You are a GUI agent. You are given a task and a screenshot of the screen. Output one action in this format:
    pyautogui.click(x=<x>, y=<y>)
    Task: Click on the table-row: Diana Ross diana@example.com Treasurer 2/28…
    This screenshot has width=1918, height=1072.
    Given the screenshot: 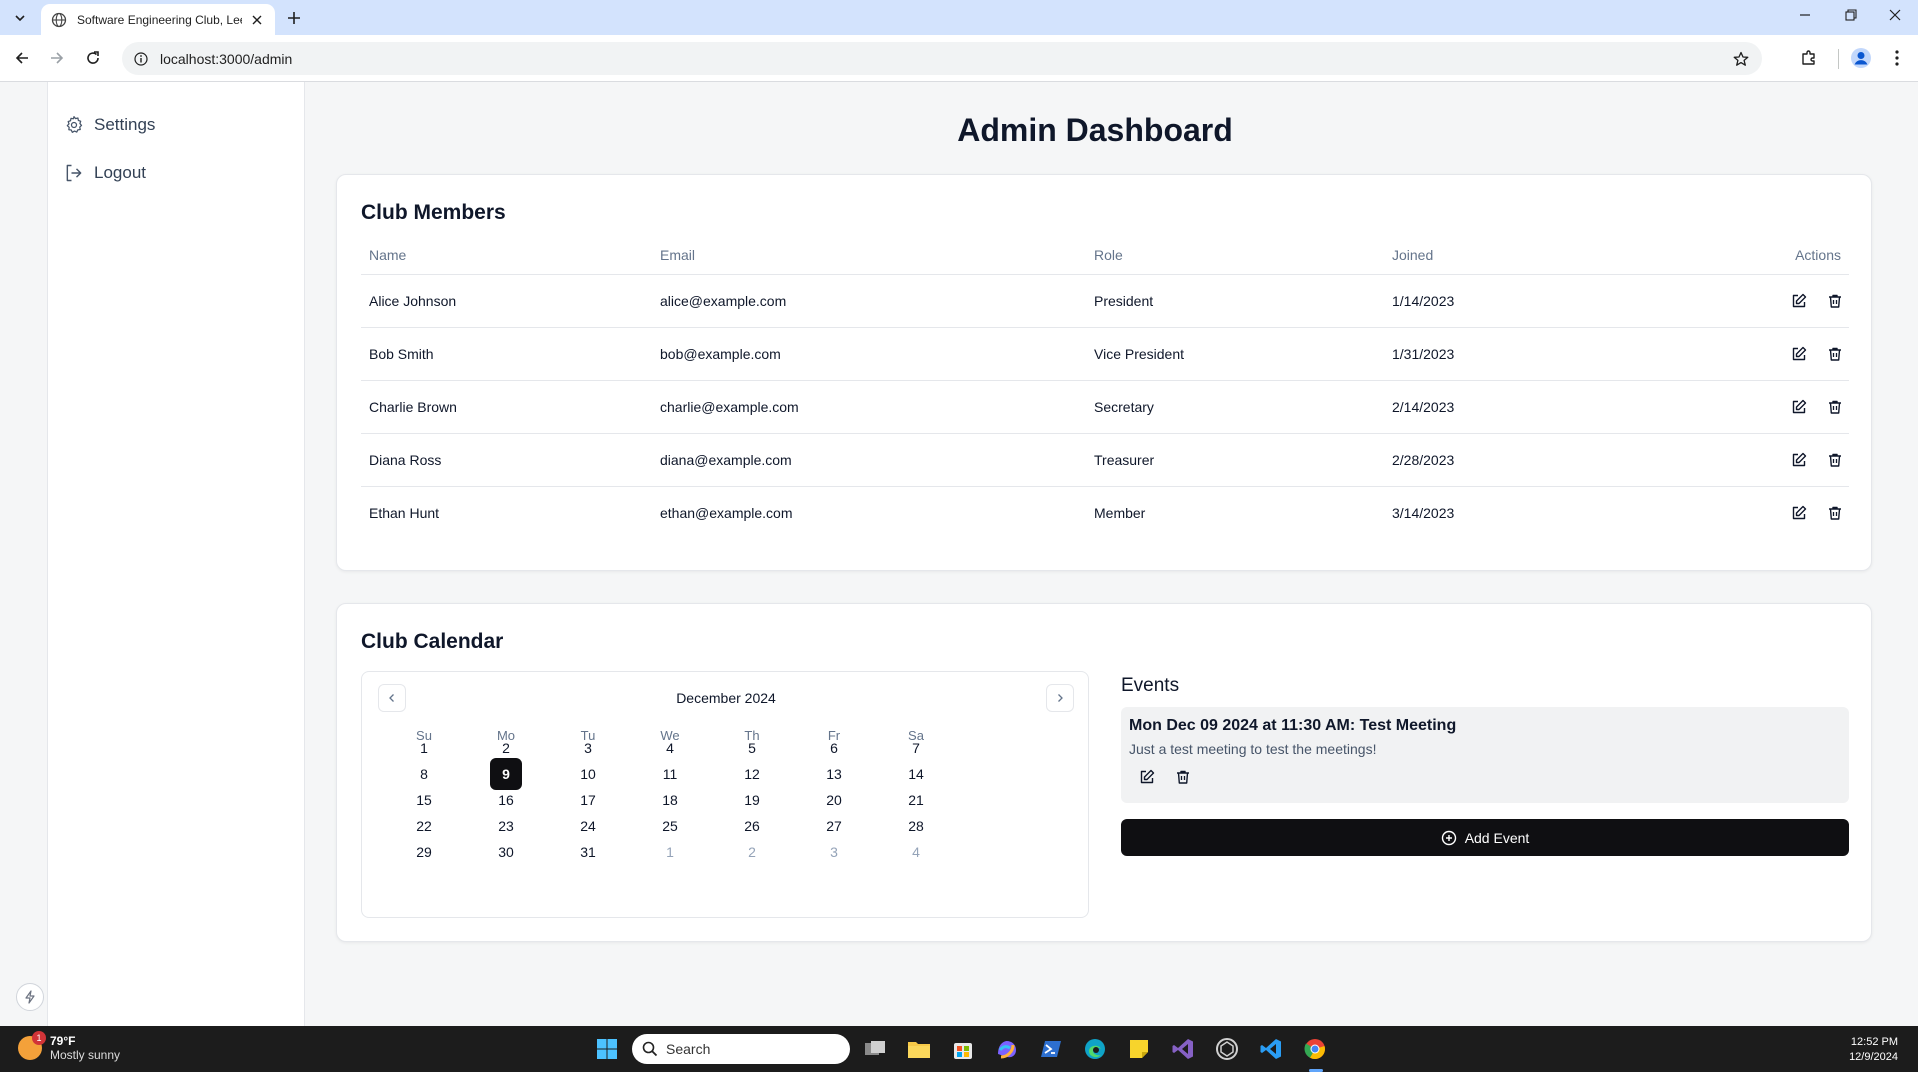 What is the action you would take?
    pyautogui.click(x=1105, y=460)
    